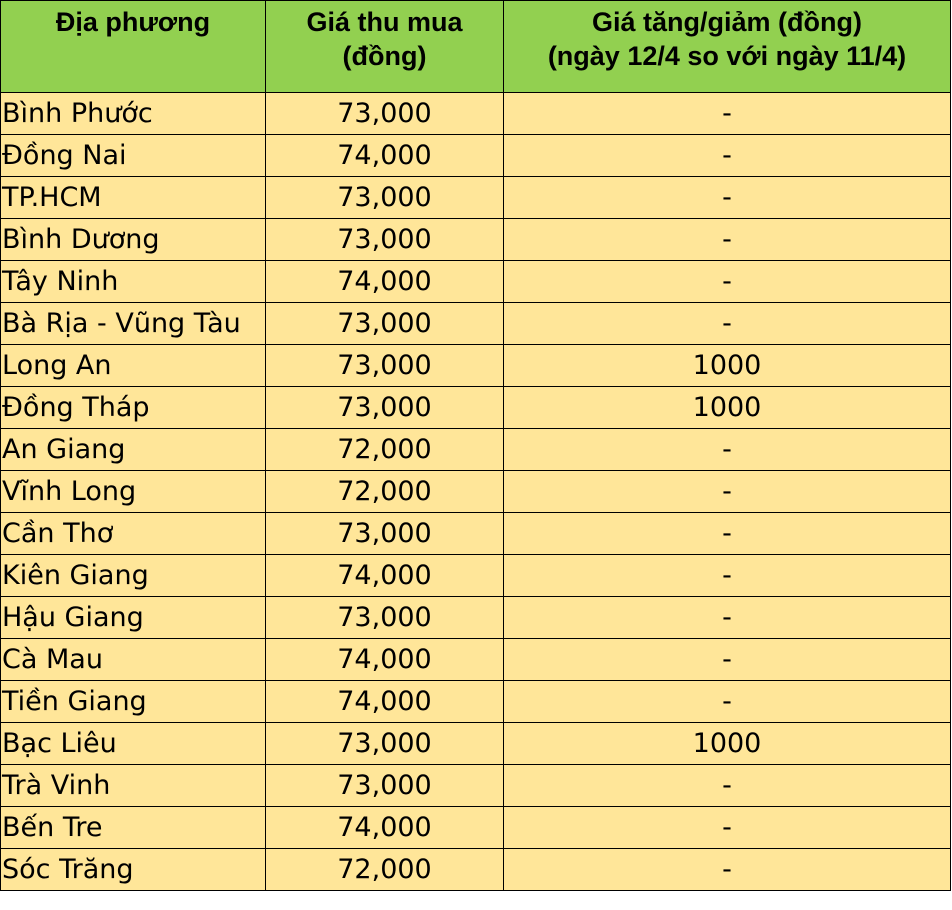 The image size is (952, 910). I want to click on table-row: Trà Vinh 73,000-, so click(475, 785).